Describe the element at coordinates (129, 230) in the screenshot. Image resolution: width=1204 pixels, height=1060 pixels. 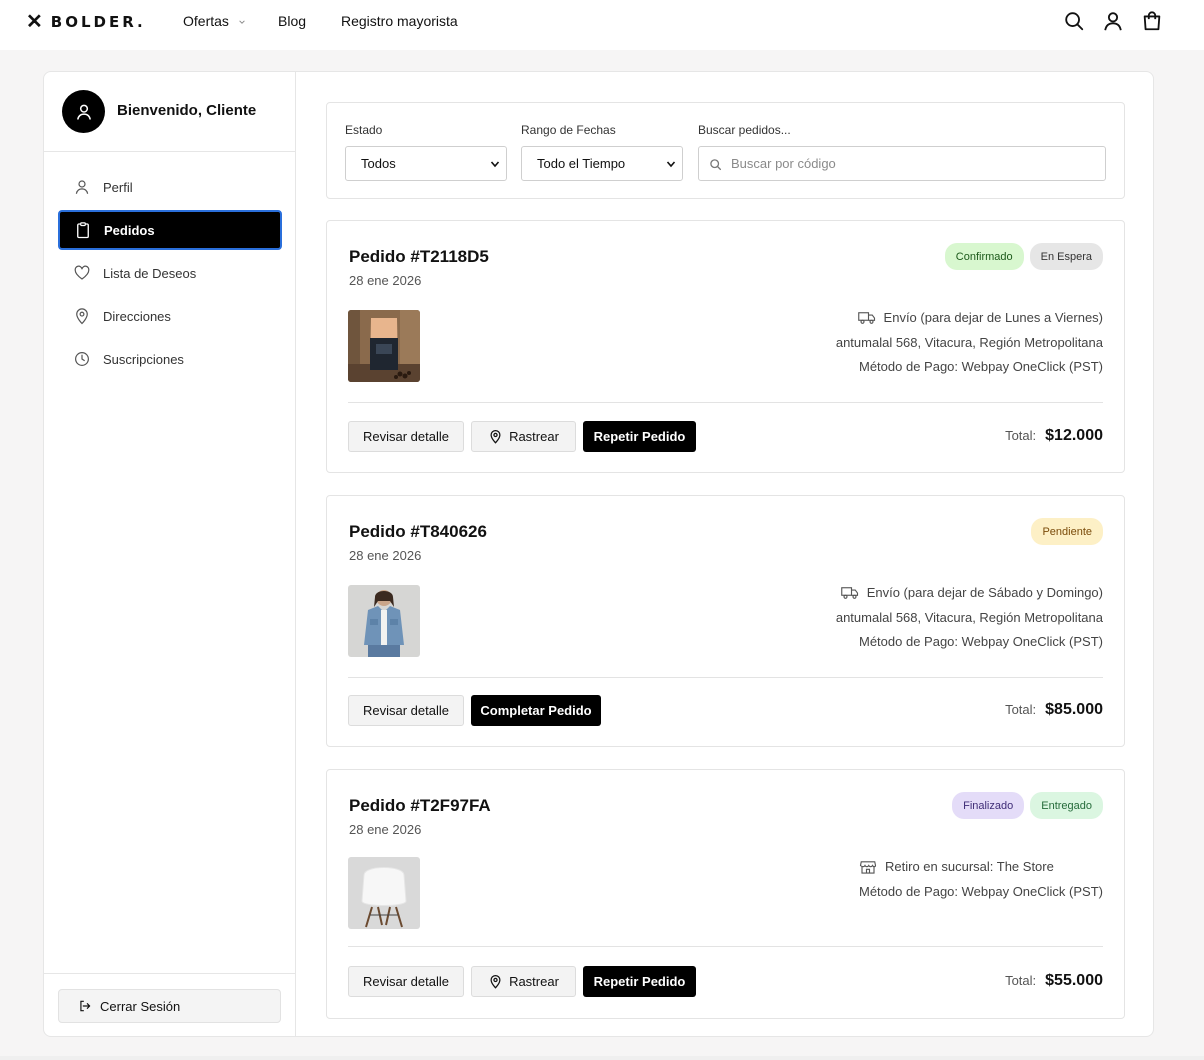
I see `sidebar-item-label: Pedidos` at that location.